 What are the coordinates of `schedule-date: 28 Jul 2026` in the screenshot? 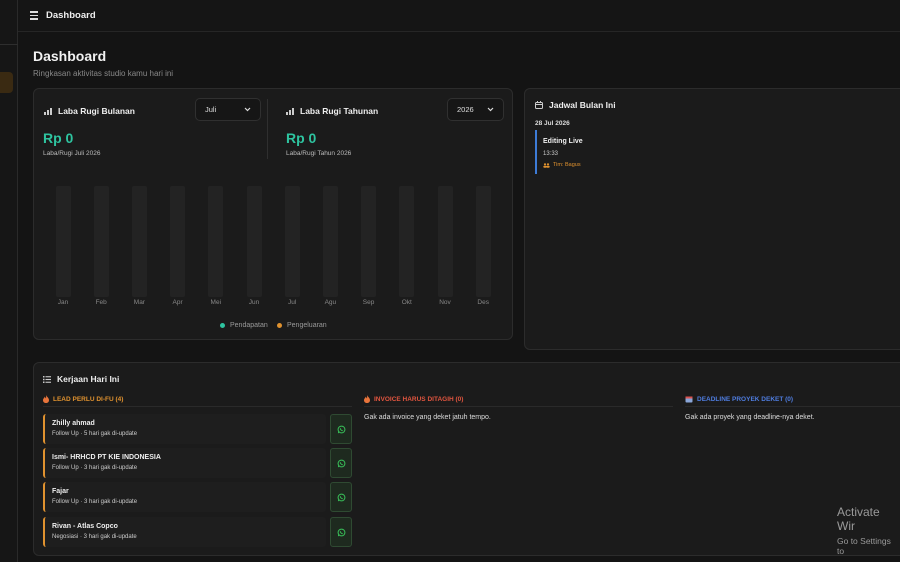 It's located at (552, 123).